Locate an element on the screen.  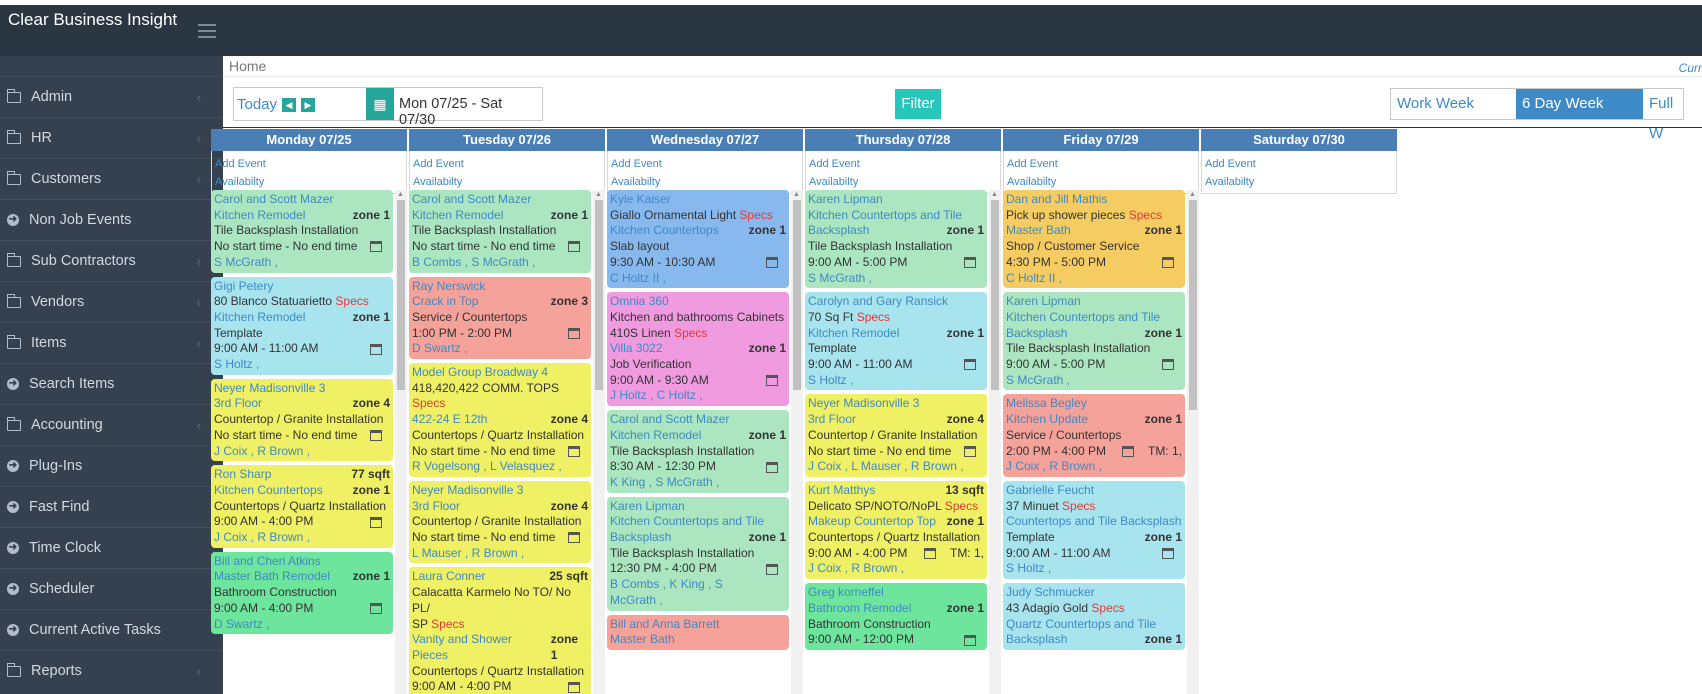
sidebar-item-admin: Admin ‹ is located at coordinates (111, 96).